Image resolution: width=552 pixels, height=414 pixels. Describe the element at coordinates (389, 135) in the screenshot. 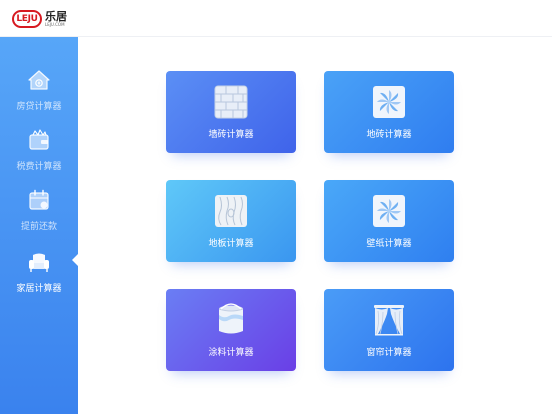

I see `card-label: 地砖计算器` at that location.